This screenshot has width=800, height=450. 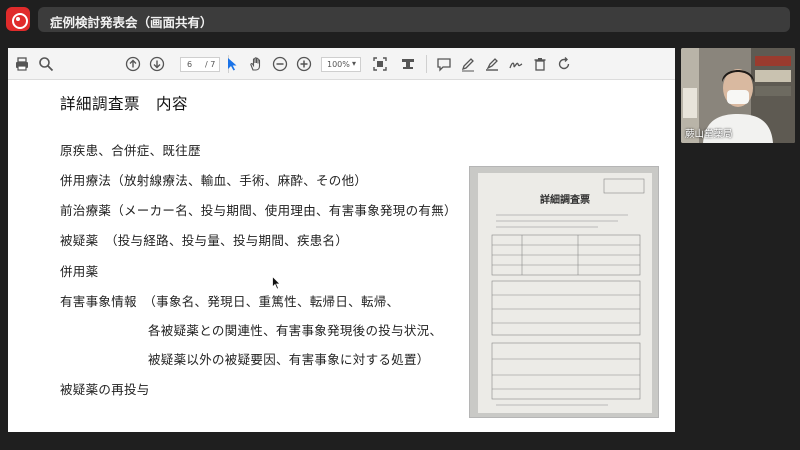 I want to click on slide-title: 詳細調査票 内容, so click(x=124, y=104).